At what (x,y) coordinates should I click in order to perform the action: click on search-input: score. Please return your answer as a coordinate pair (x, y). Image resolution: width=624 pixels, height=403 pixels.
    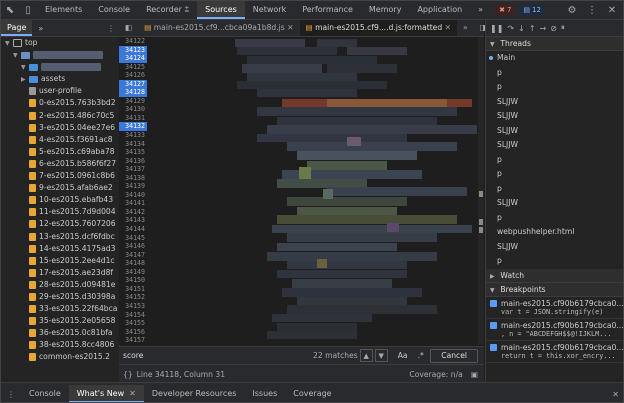
    Looking at the image, I should click on (207, 355).